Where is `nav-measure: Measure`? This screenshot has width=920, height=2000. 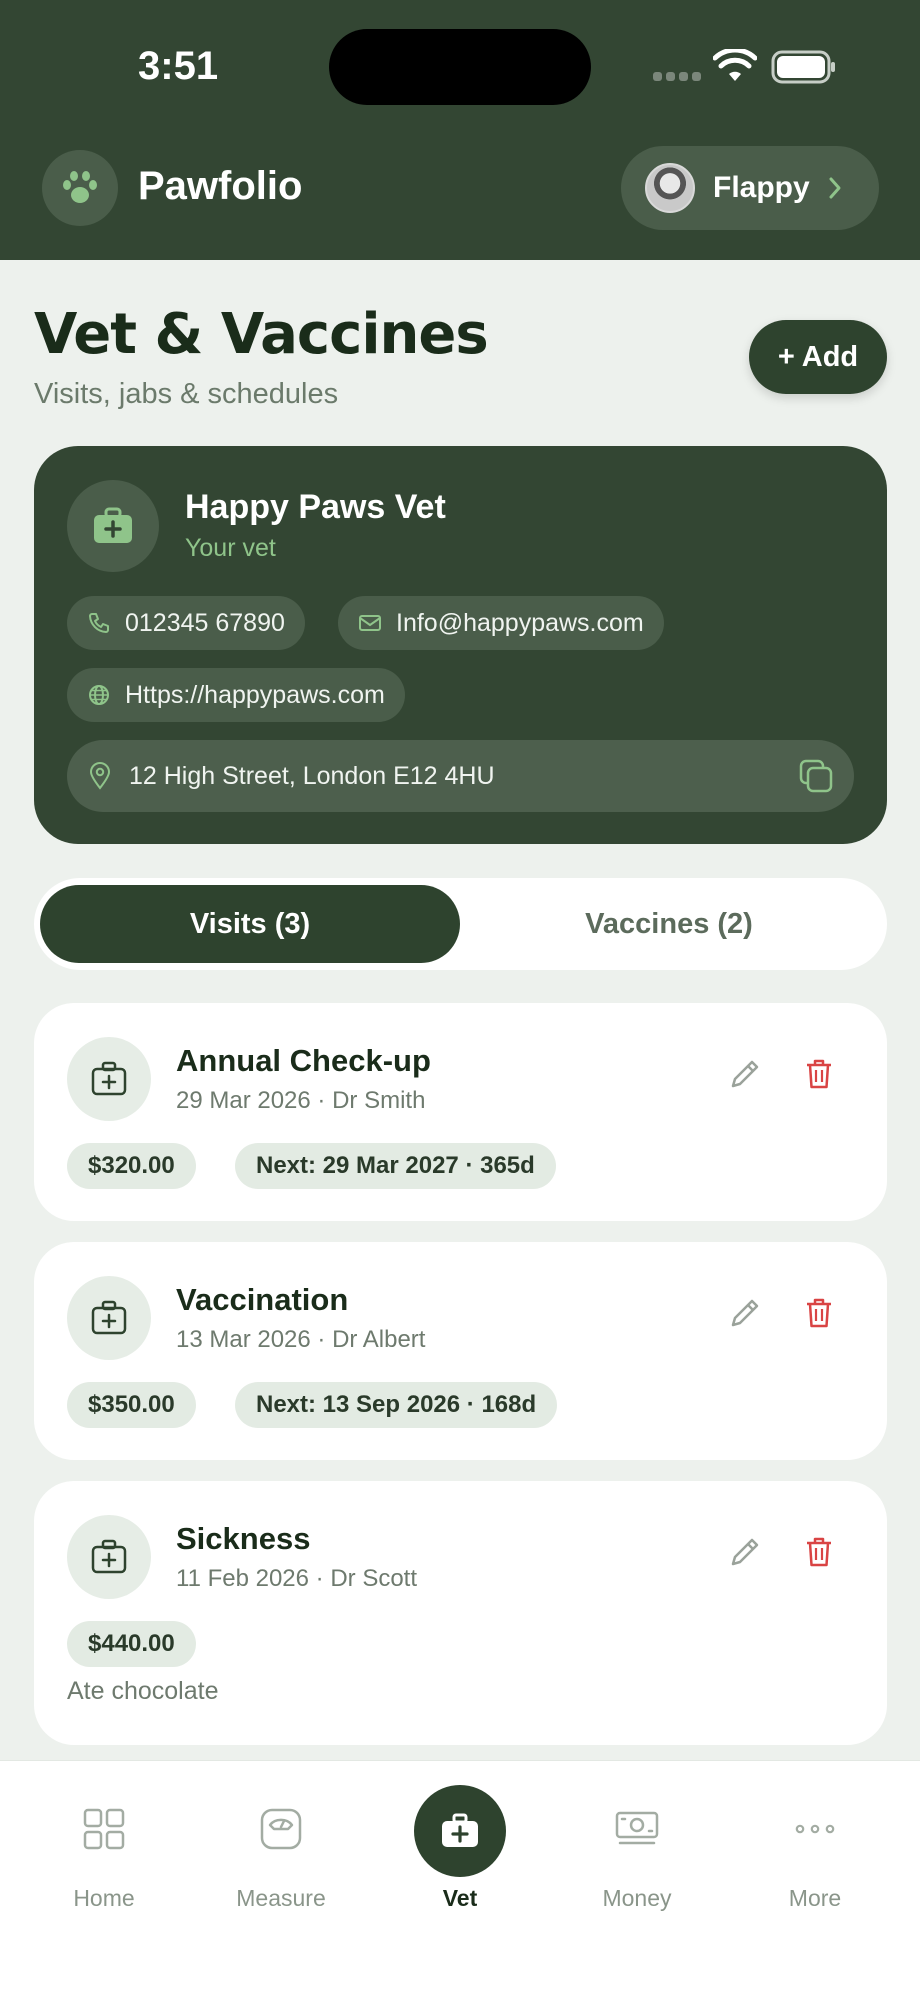 nav-measure: Measure is located at coordinates (281, 1851).